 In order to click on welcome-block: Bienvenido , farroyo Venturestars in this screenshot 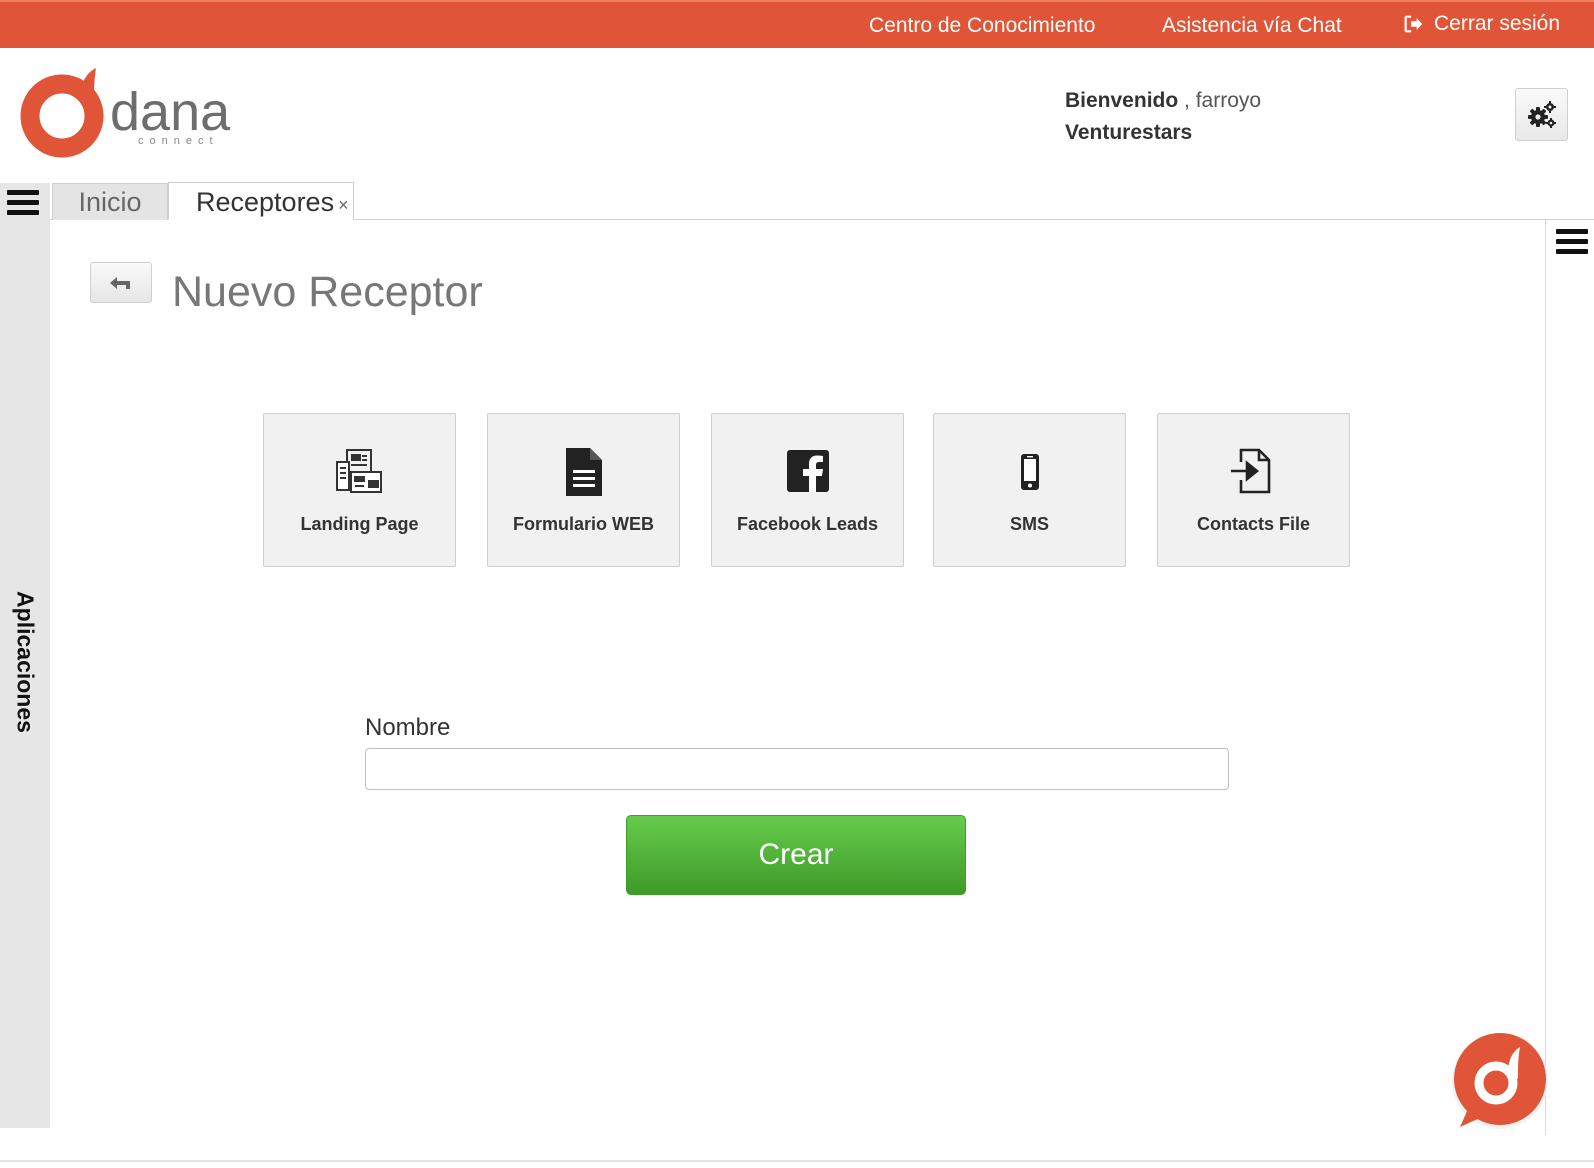, I will do `click(1163, 117)`.